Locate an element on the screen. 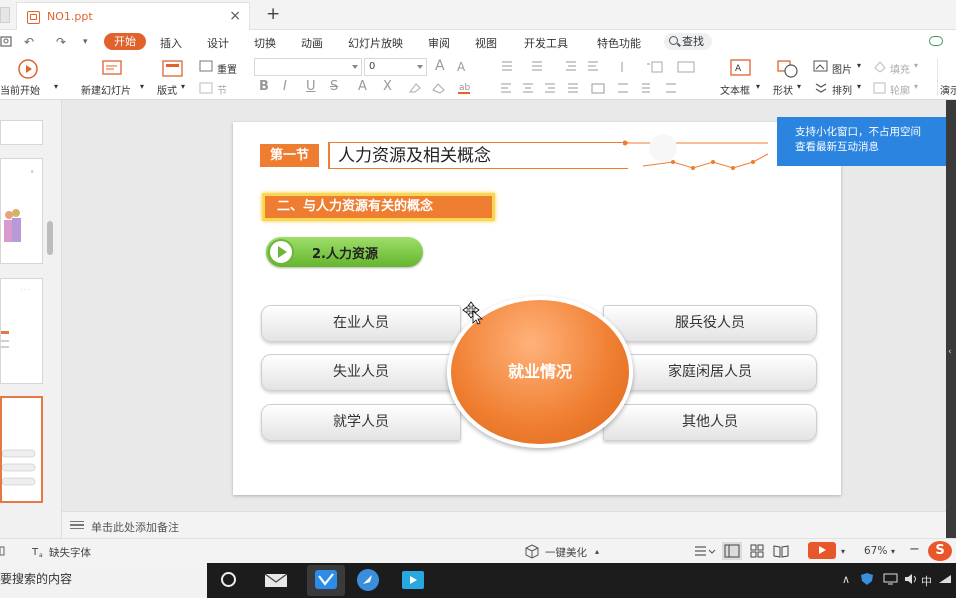 The image size is (956, 598). outline-button: 轮廓 is located at coordinates (900, 89).